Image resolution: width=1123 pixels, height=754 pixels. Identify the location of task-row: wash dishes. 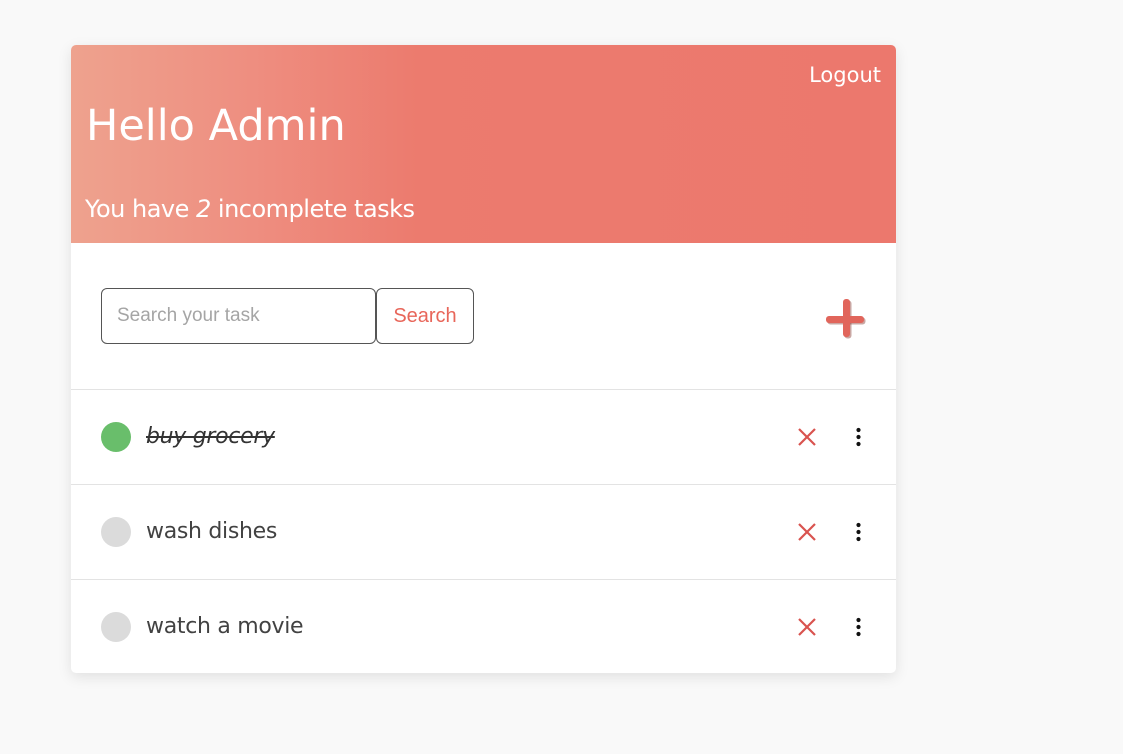
(483, 532).